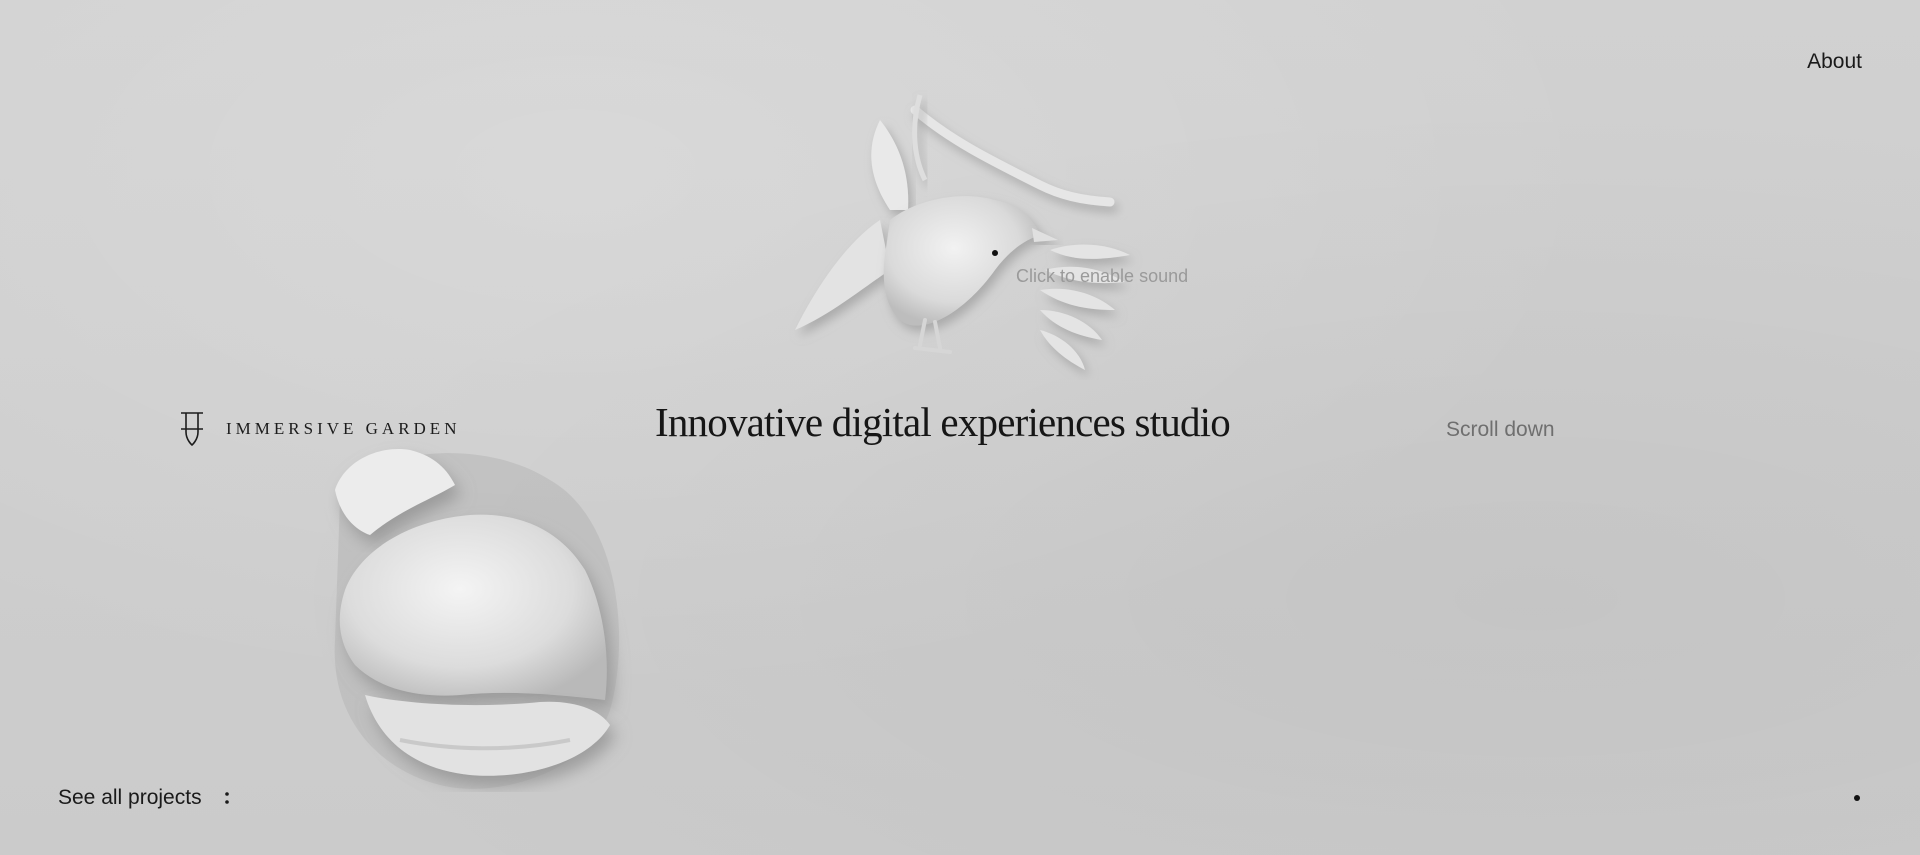 This screenshot has width=1920, height=855. I want to click on bird-relief-image, so click(962, 232).